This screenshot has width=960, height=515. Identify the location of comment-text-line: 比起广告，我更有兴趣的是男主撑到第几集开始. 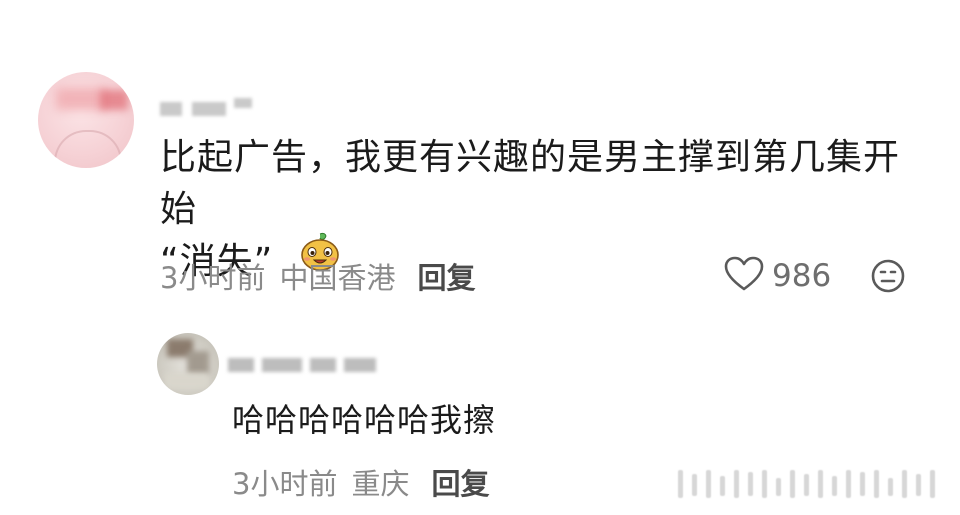
(530, 183).